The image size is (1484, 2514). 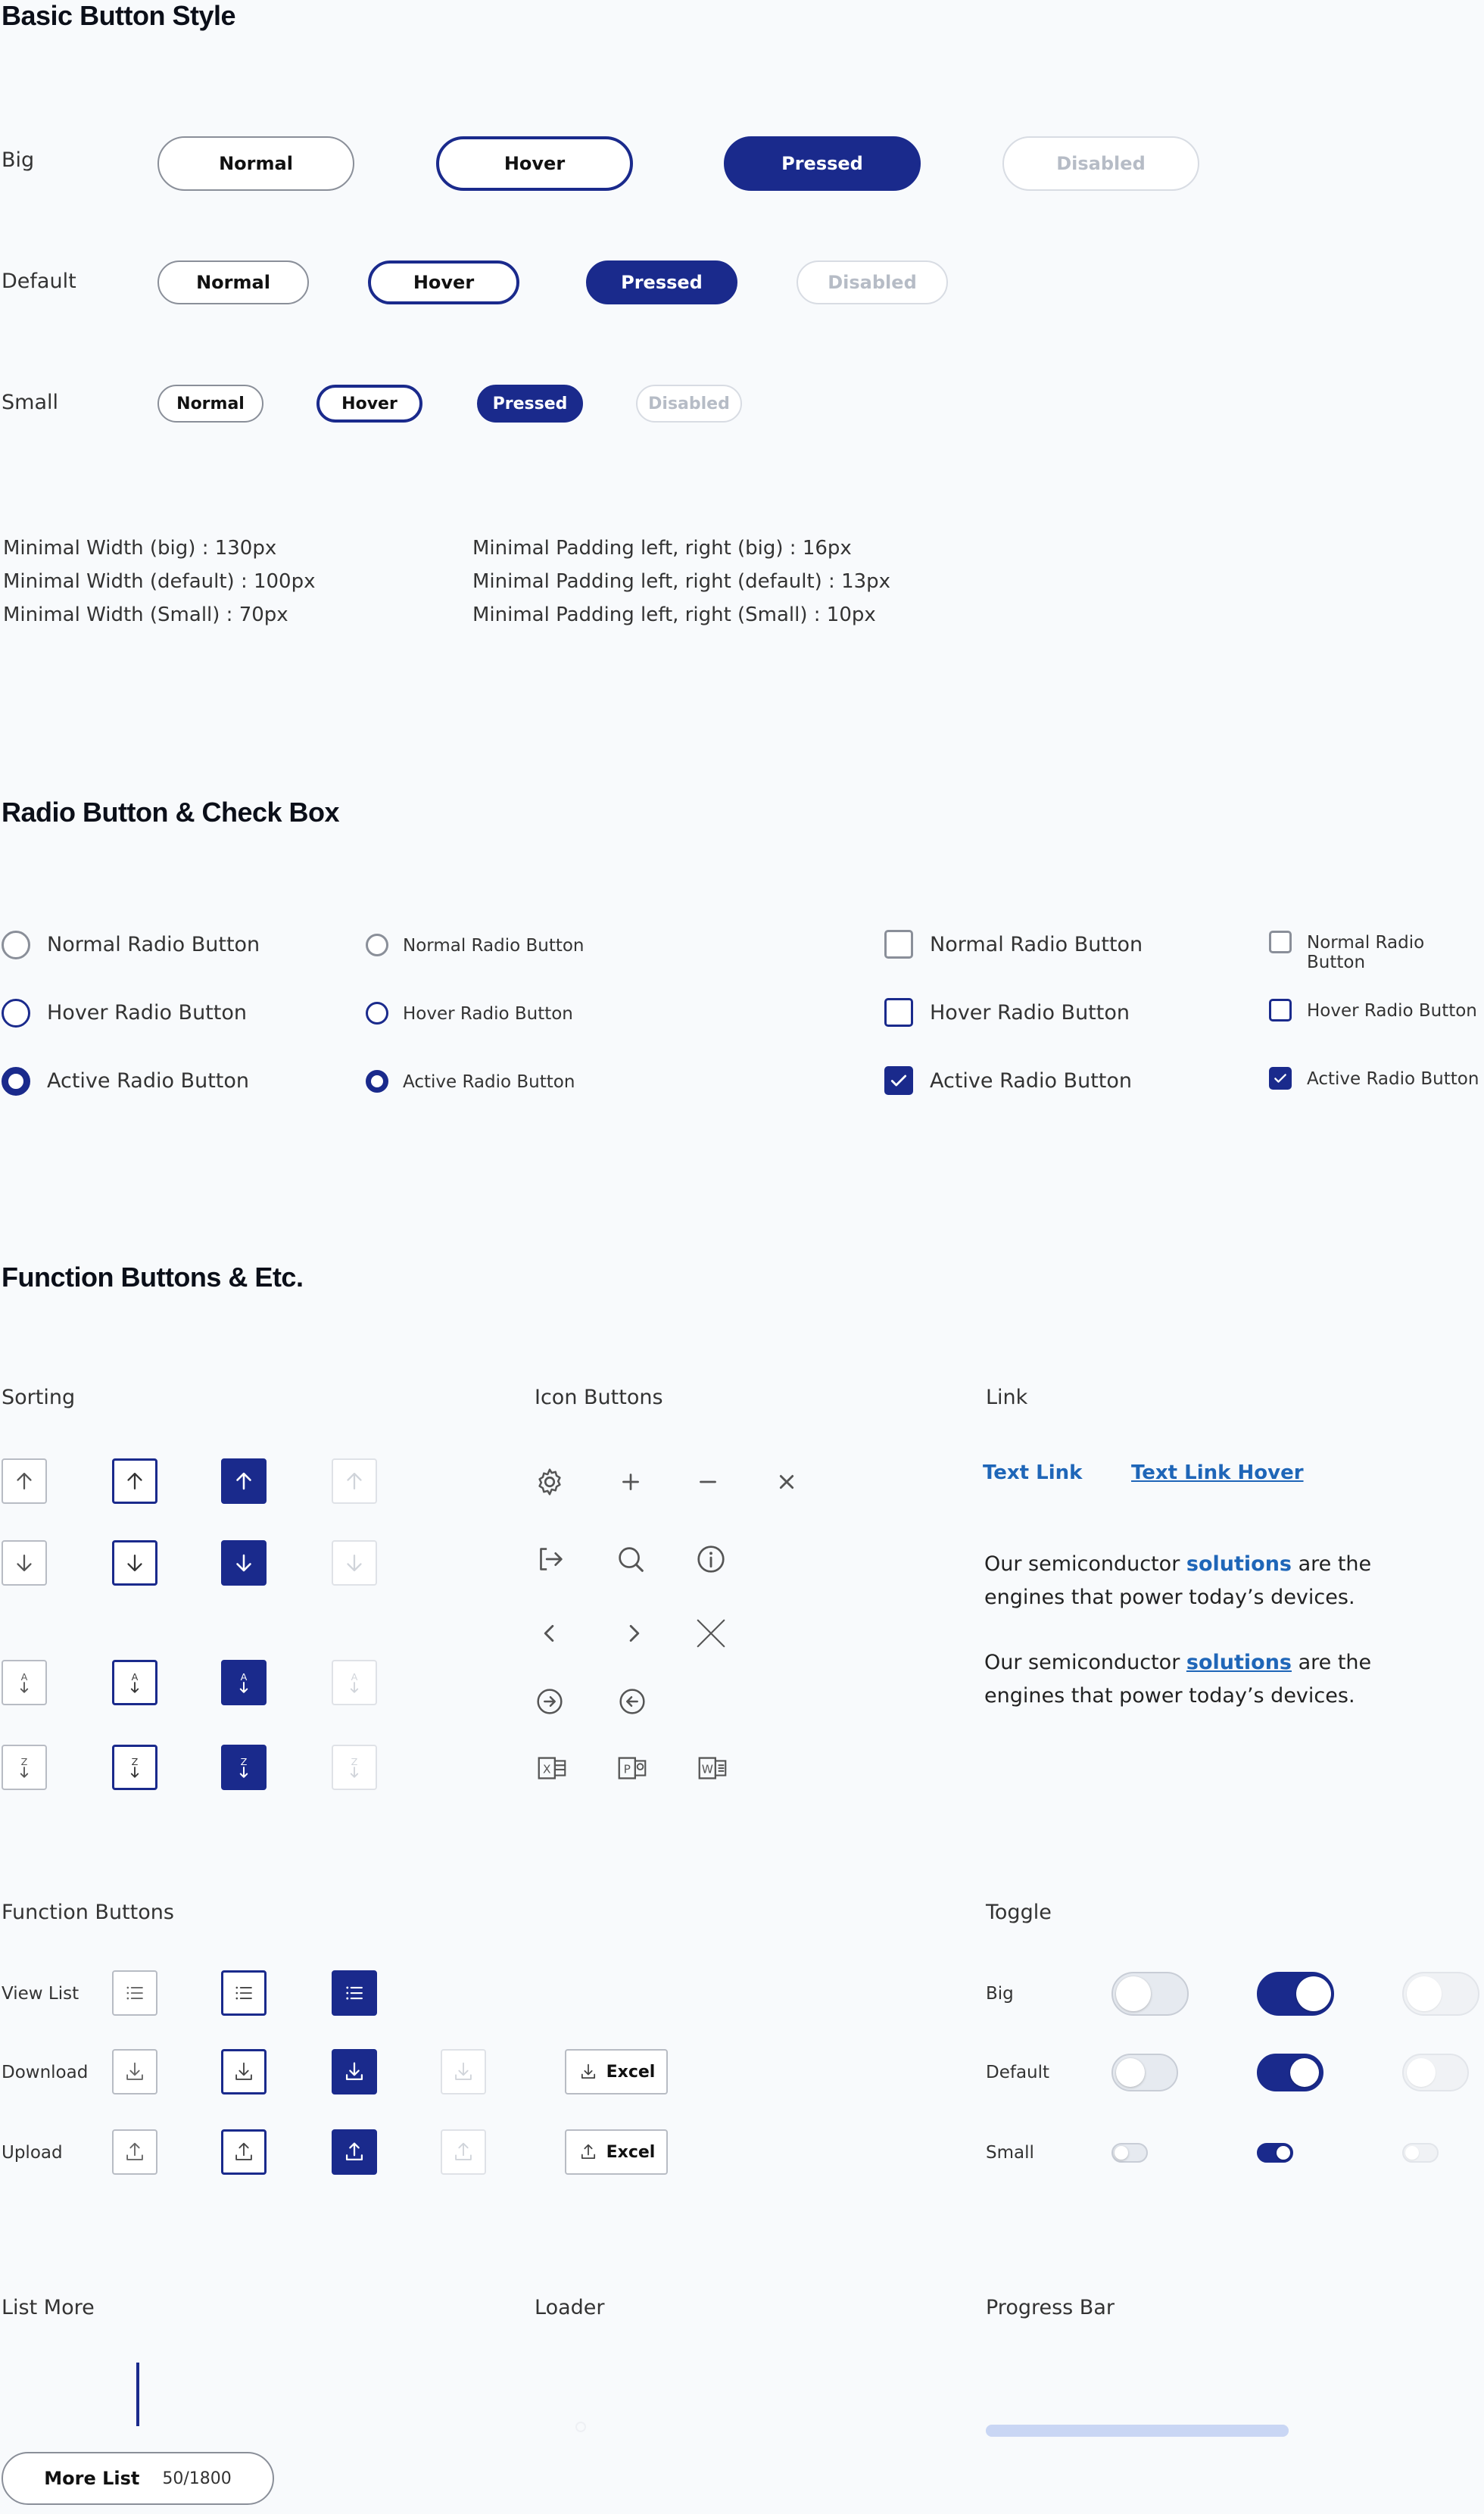 I want to click on upload-excel-button: Excel, so click(x=616, y=2152).